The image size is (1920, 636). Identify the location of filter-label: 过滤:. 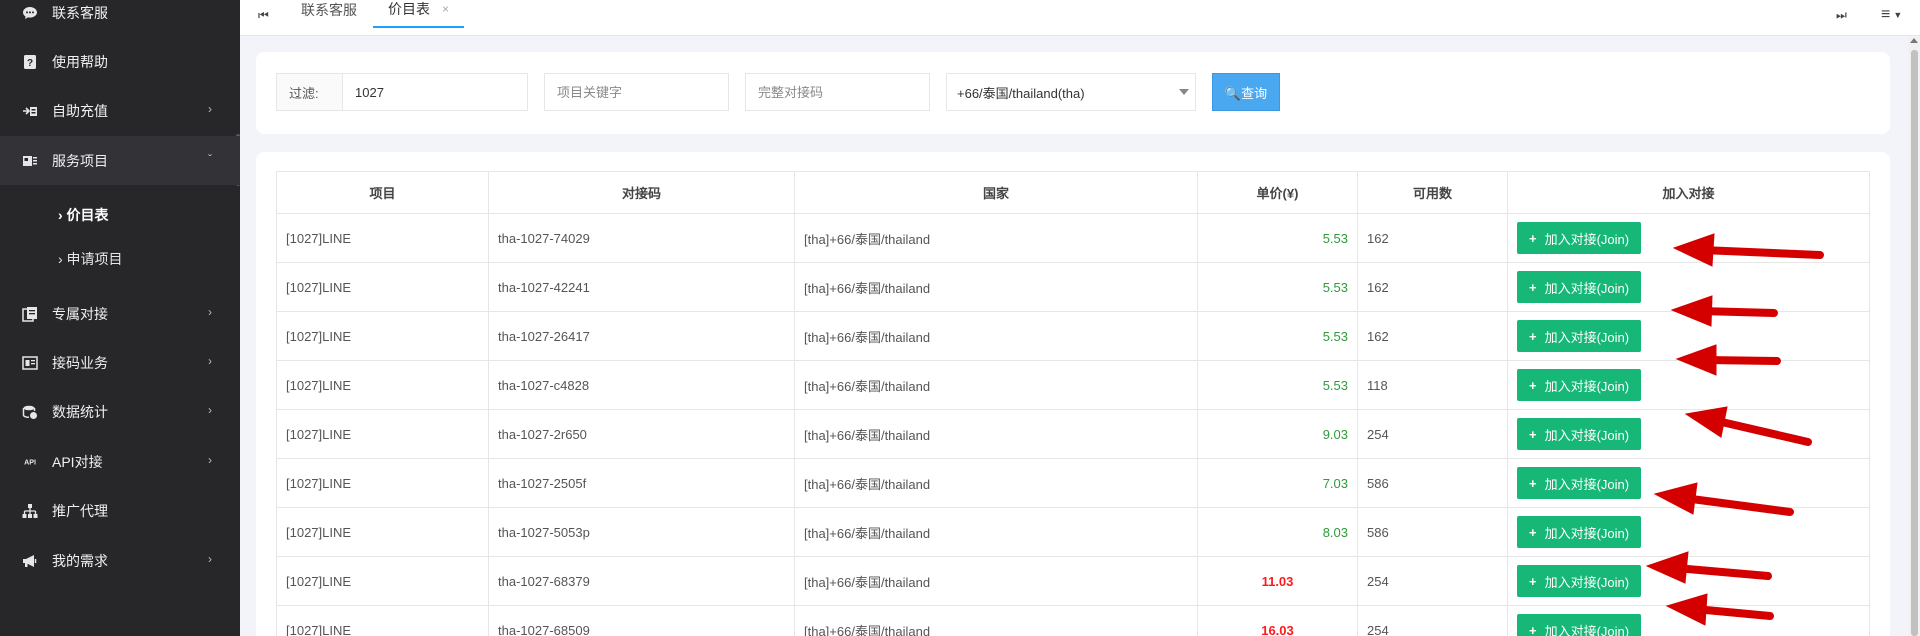
(309, 92).